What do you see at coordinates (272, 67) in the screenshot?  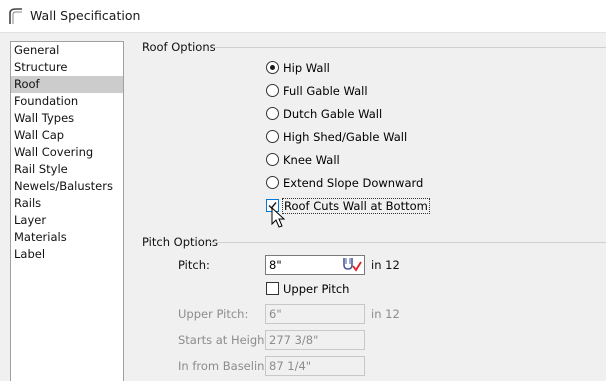 I see `radio-selected-icon` at bounding box center [272, 67].